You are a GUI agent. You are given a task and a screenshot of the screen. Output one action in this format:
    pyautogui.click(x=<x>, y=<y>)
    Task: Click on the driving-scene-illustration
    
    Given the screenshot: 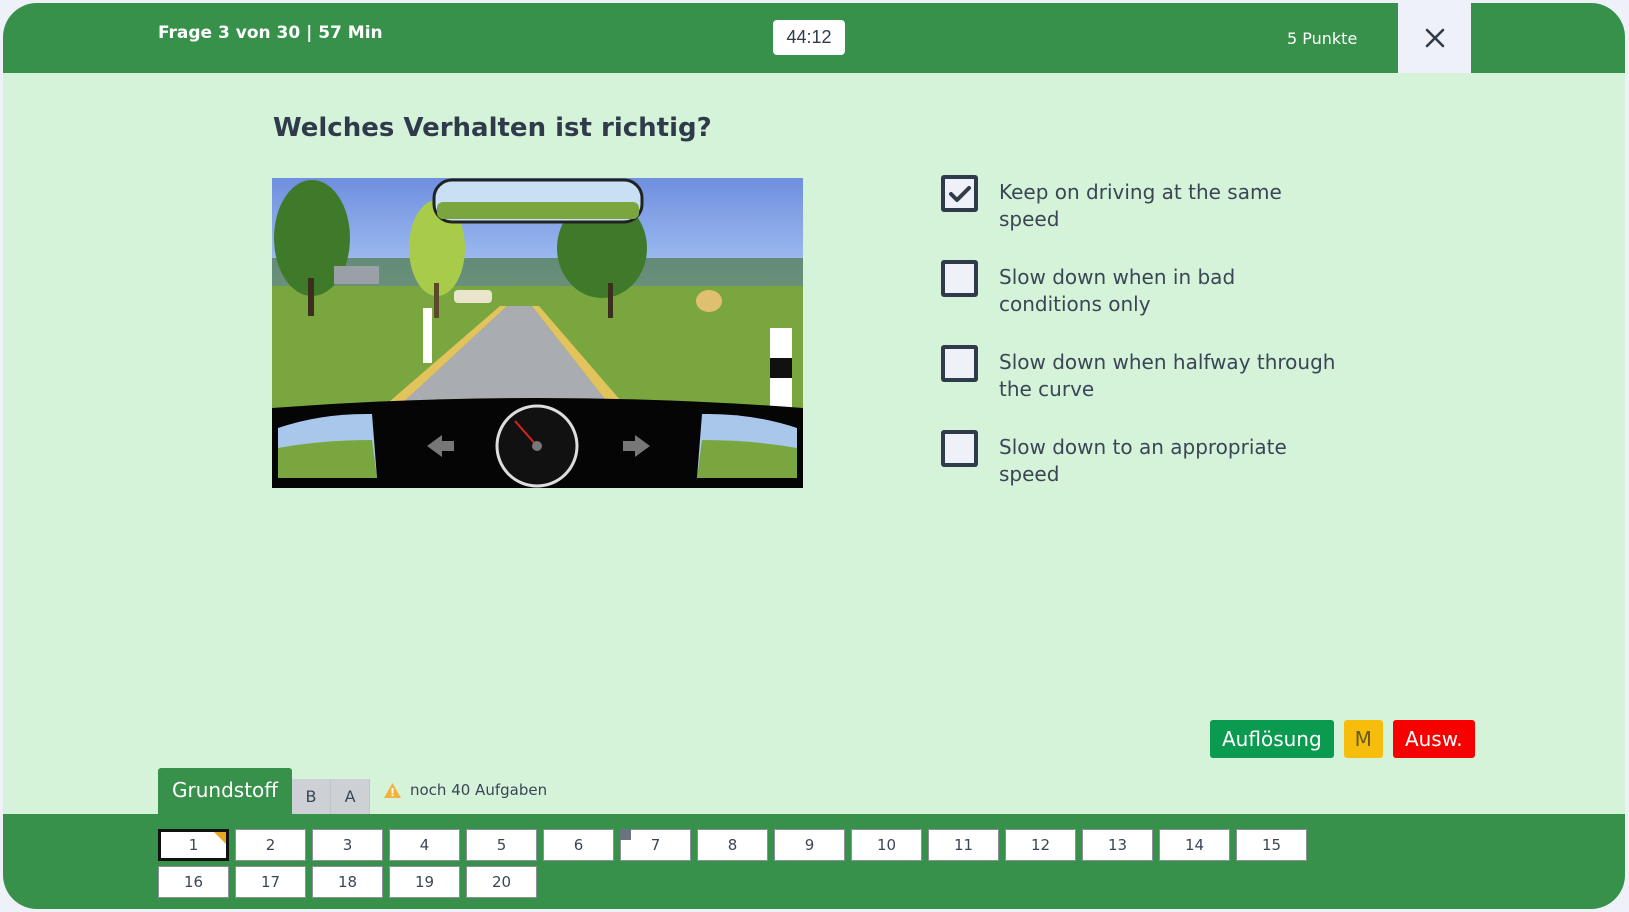 What is the action you would take?
    pyautogui.click(x=537, y=333)
    